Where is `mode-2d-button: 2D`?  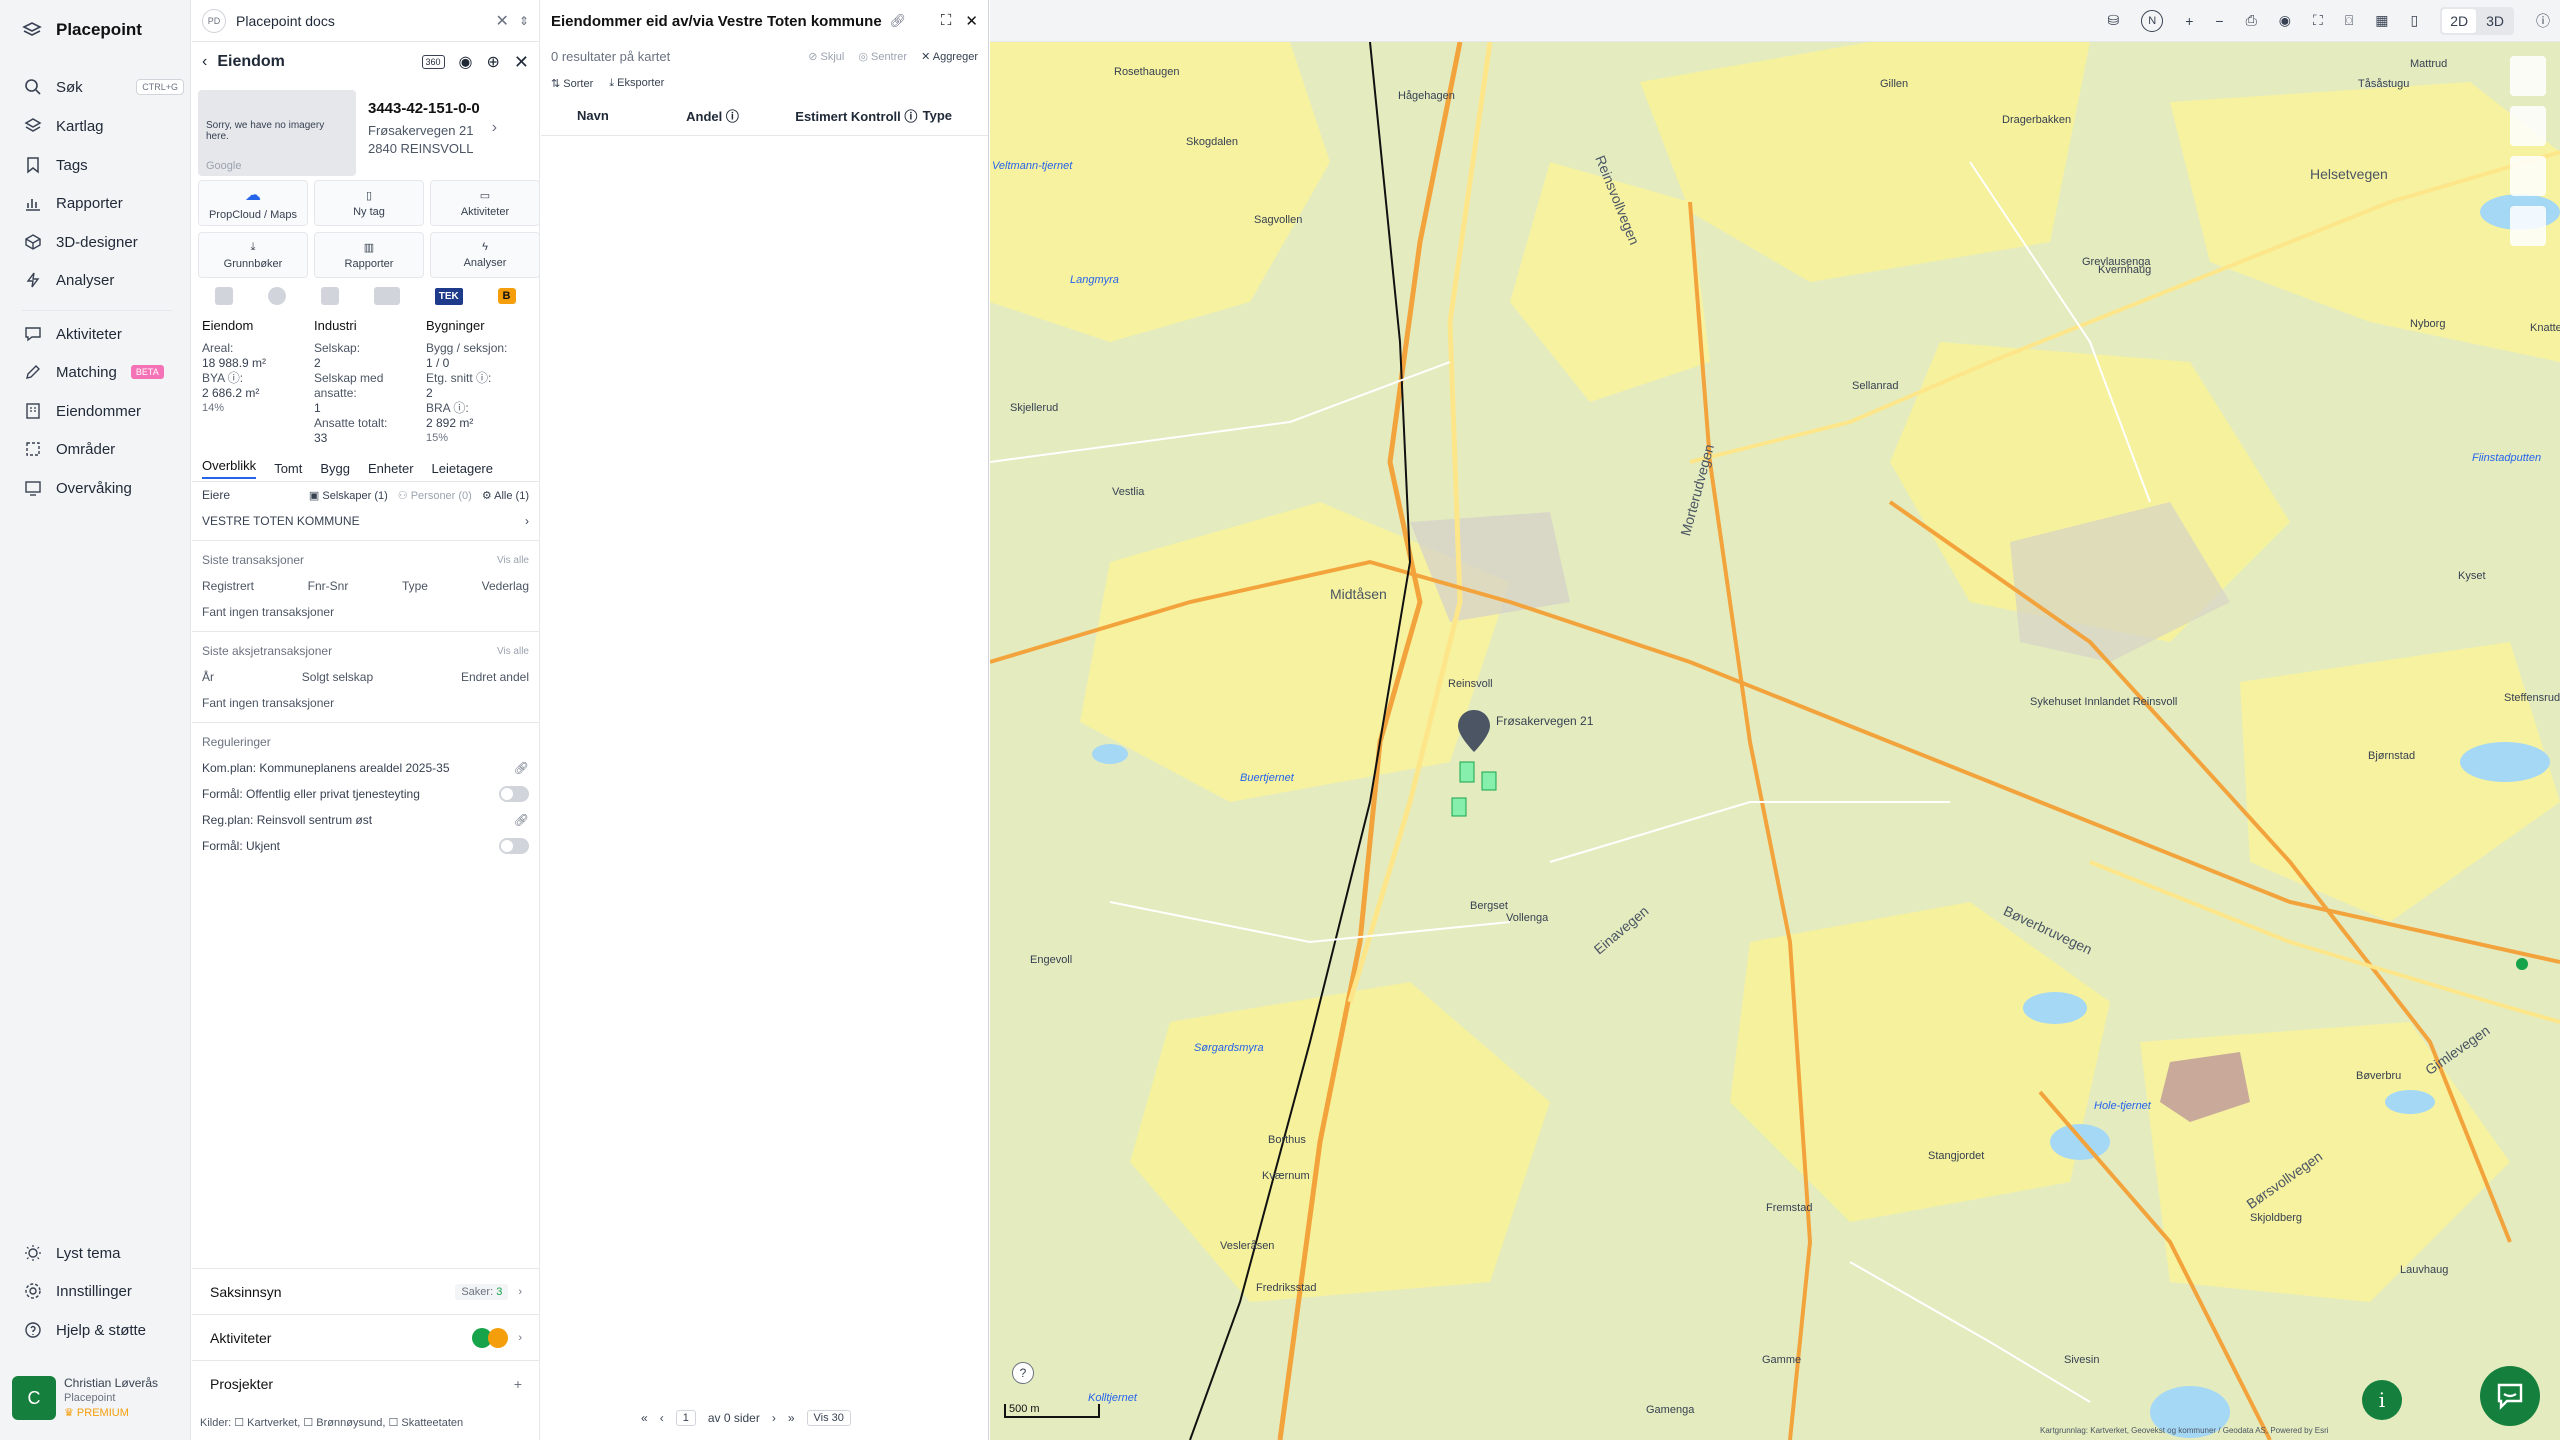
mode-2d-button: 2D is located at coordinates (2459, 20).